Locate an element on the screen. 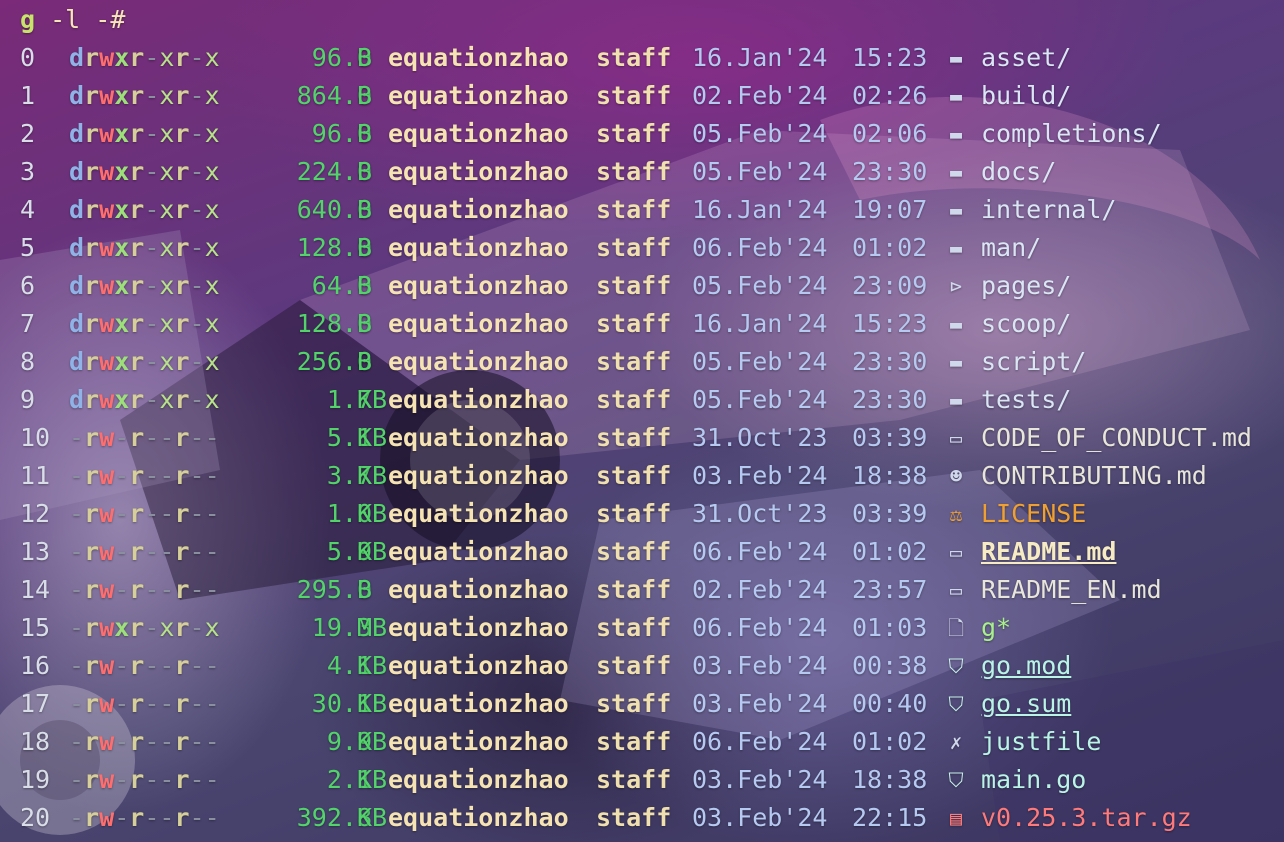 The width and height of the screenshot is (1284, 842). markdown-icon: ▭ is located at coordinates (956, 552).